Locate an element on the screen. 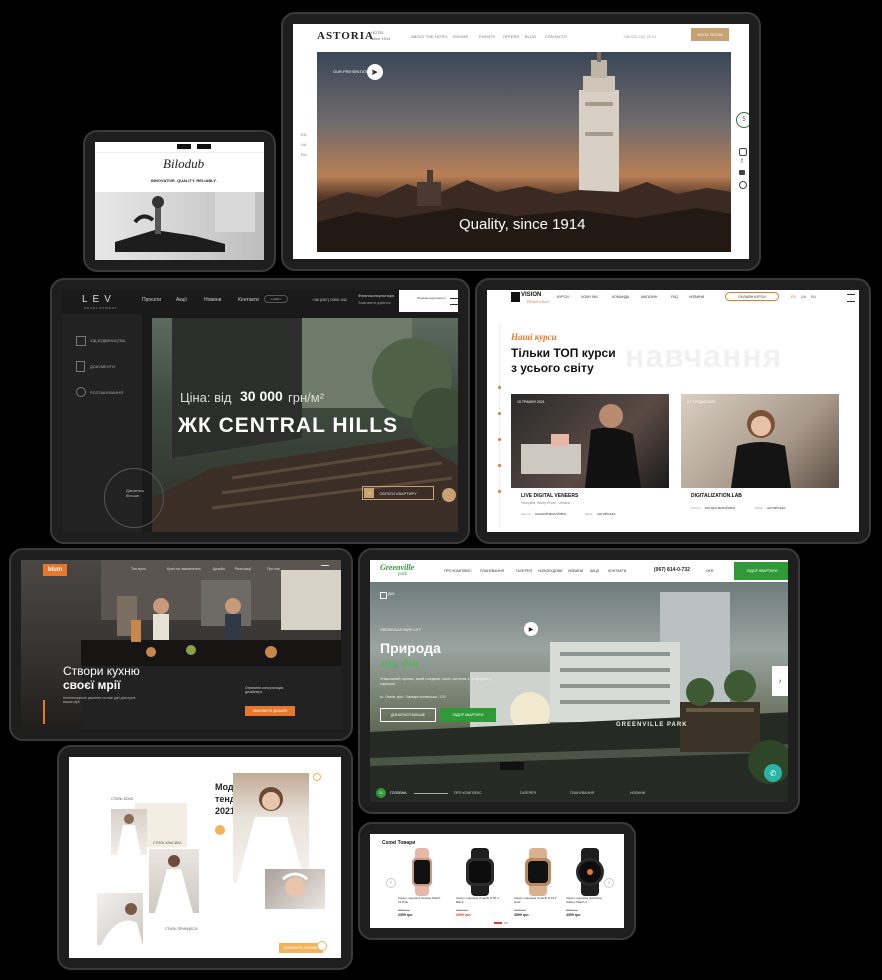  greenville-slider-4: НОВИНИ is located at coordinates (637, 793).